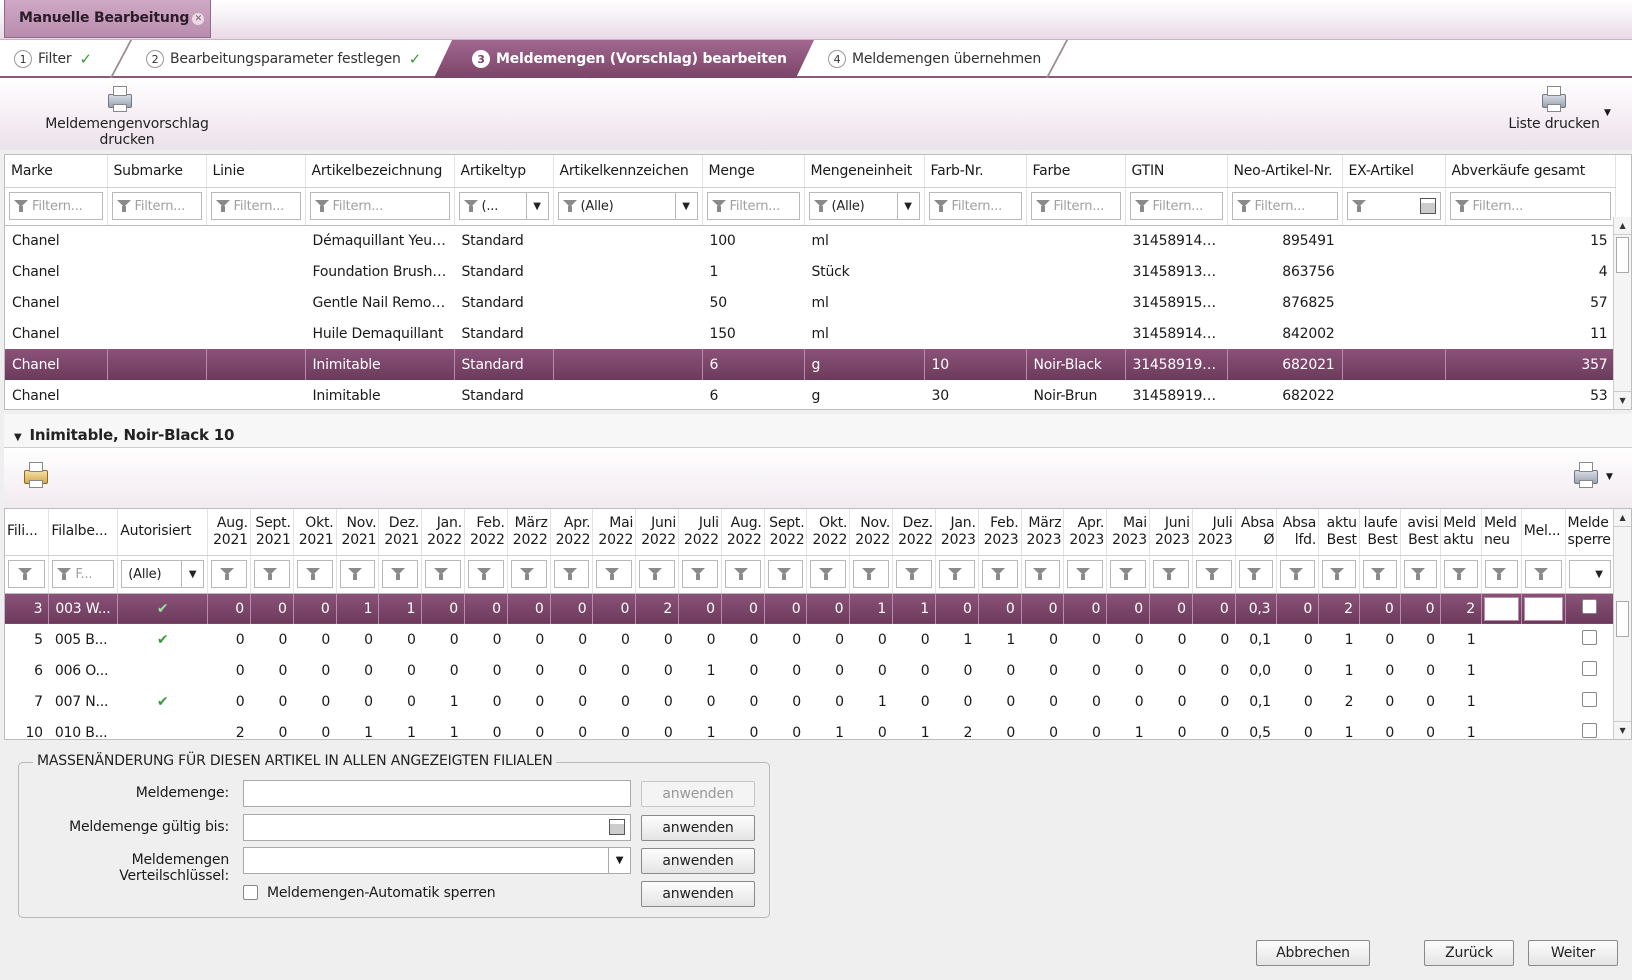 The height and width of the screenshot is (980, 1632). Describe the element at coordinates (1609, 477) in the screenshot. I see `print-dropdown-arrow-icon: ▼` at that location.